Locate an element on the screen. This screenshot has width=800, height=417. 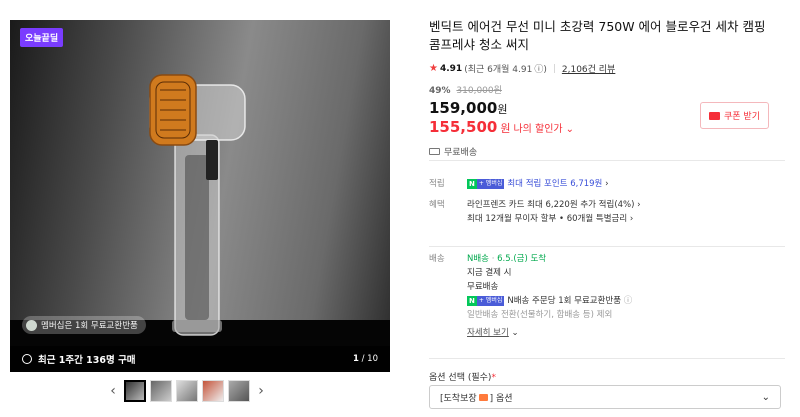
reviews-link: 2,106건 리뷰 is located at coordinates (588, 68).